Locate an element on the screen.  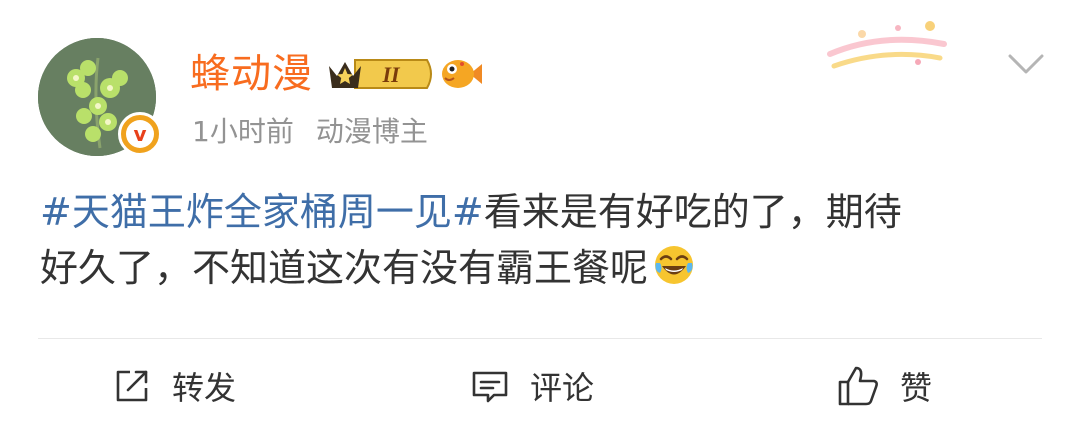
repost-button: 转发 is located at coordinates (174, 386).